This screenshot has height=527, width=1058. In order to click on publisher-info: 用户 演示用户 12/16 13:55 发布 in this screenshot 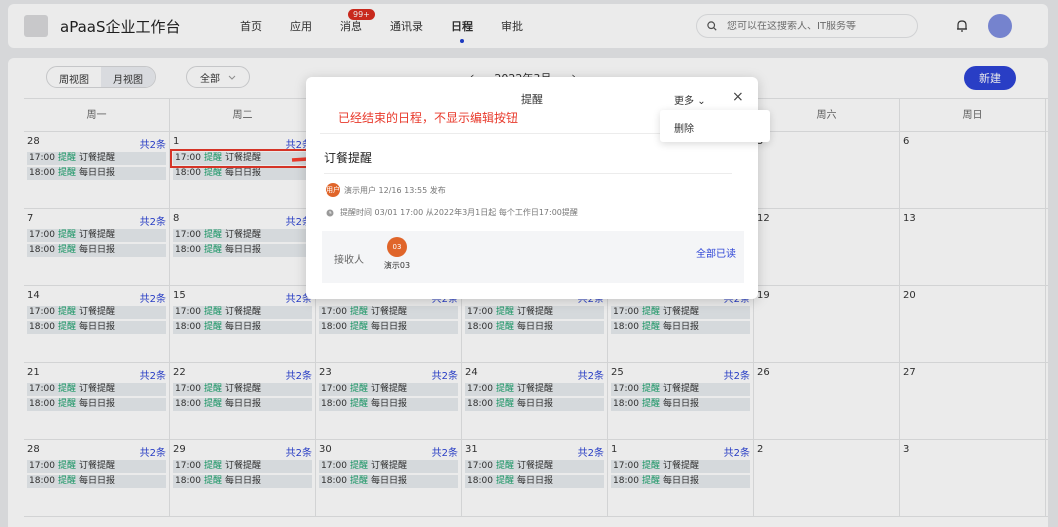, I will do `click(386, 190)`.